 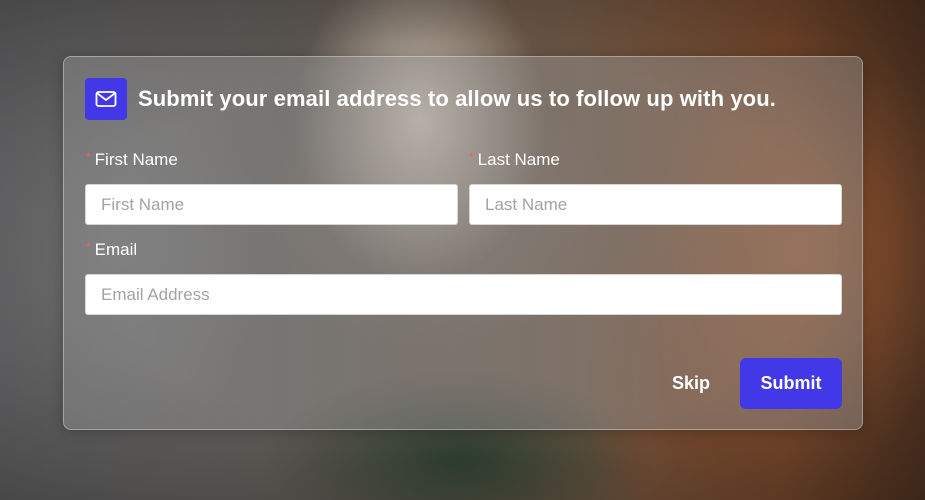 I want to click on last-name-label: * Last Name, so click(x=514, y=160).